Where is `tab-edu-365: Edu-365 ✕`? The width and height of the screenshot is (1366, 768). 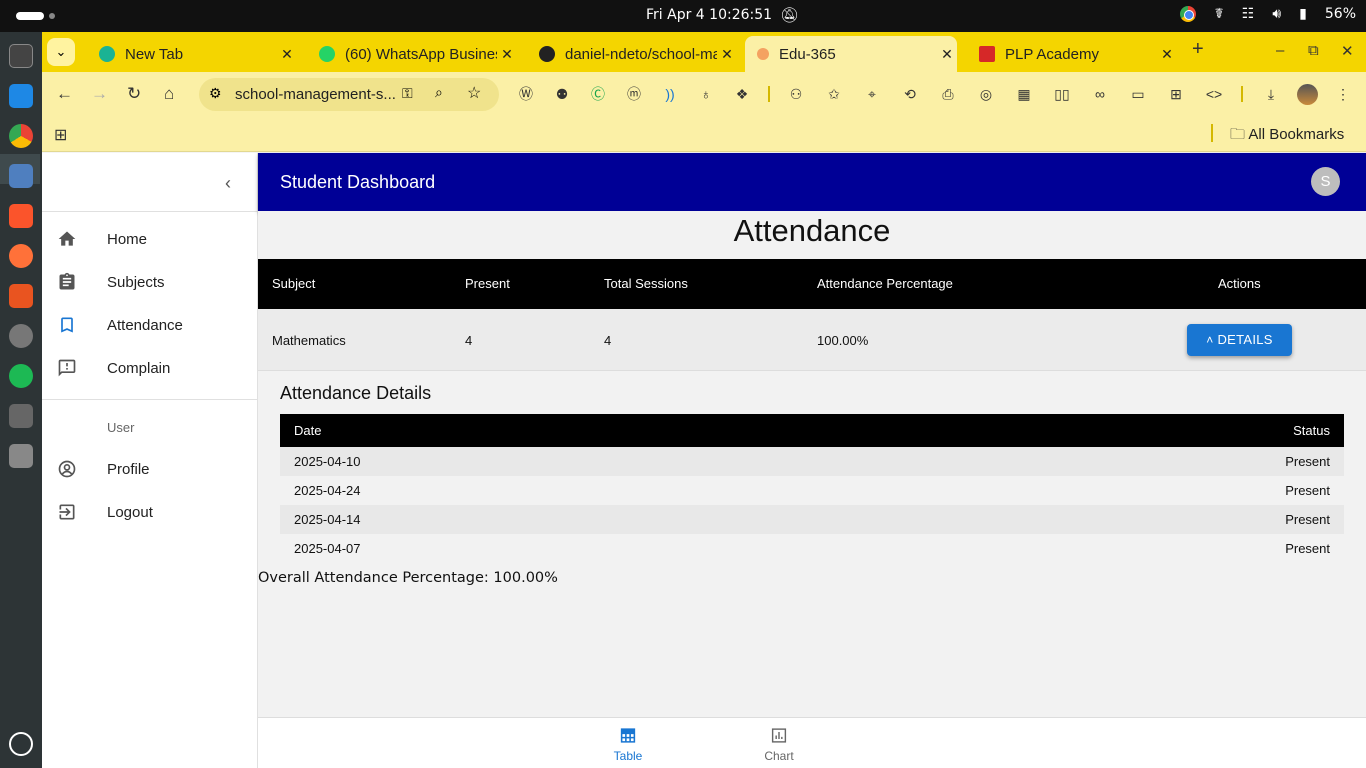
tab-edu-365: Edu-365 ✕ is located at coordinates (851, 54).